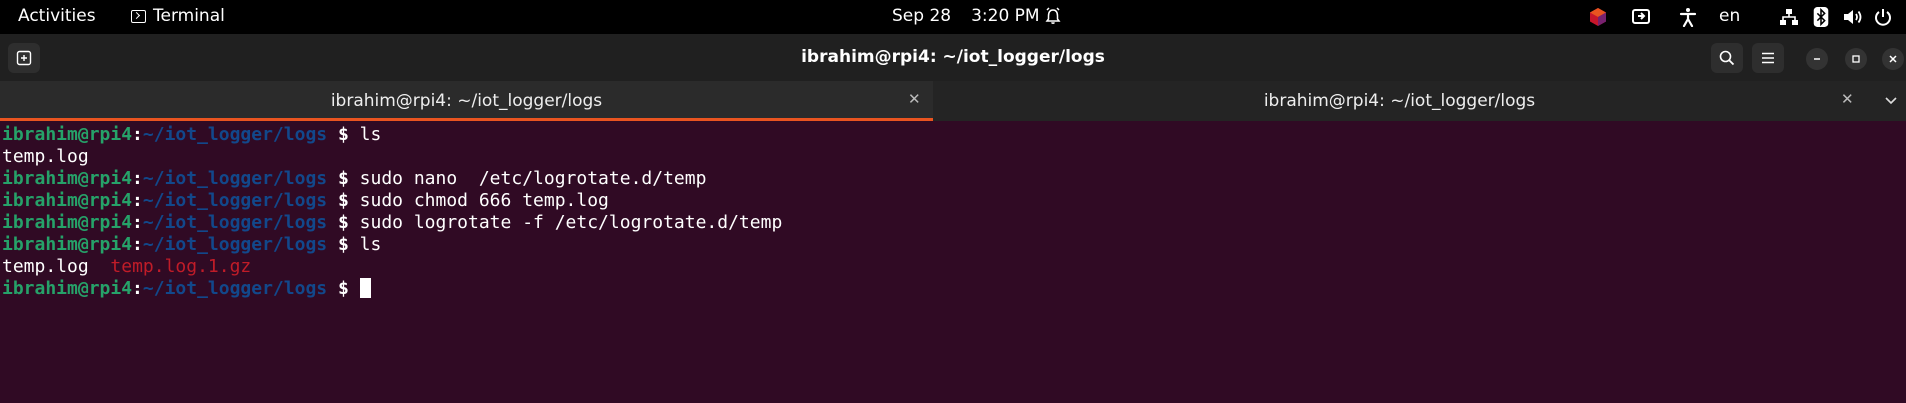 The height and width of the screenshot is (403, 1906). Describe the element at coordinates (1853, 17) in the screenshot. I see `volume-icon` at that location.